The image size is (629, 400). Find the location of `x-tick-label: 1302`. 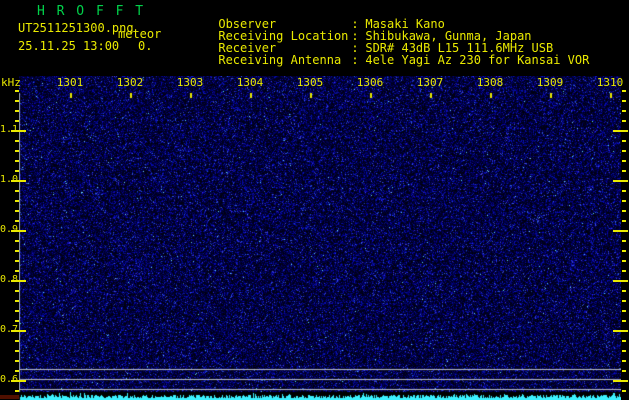

x-tick-label: 1302 is located at coordinates (130, 82).